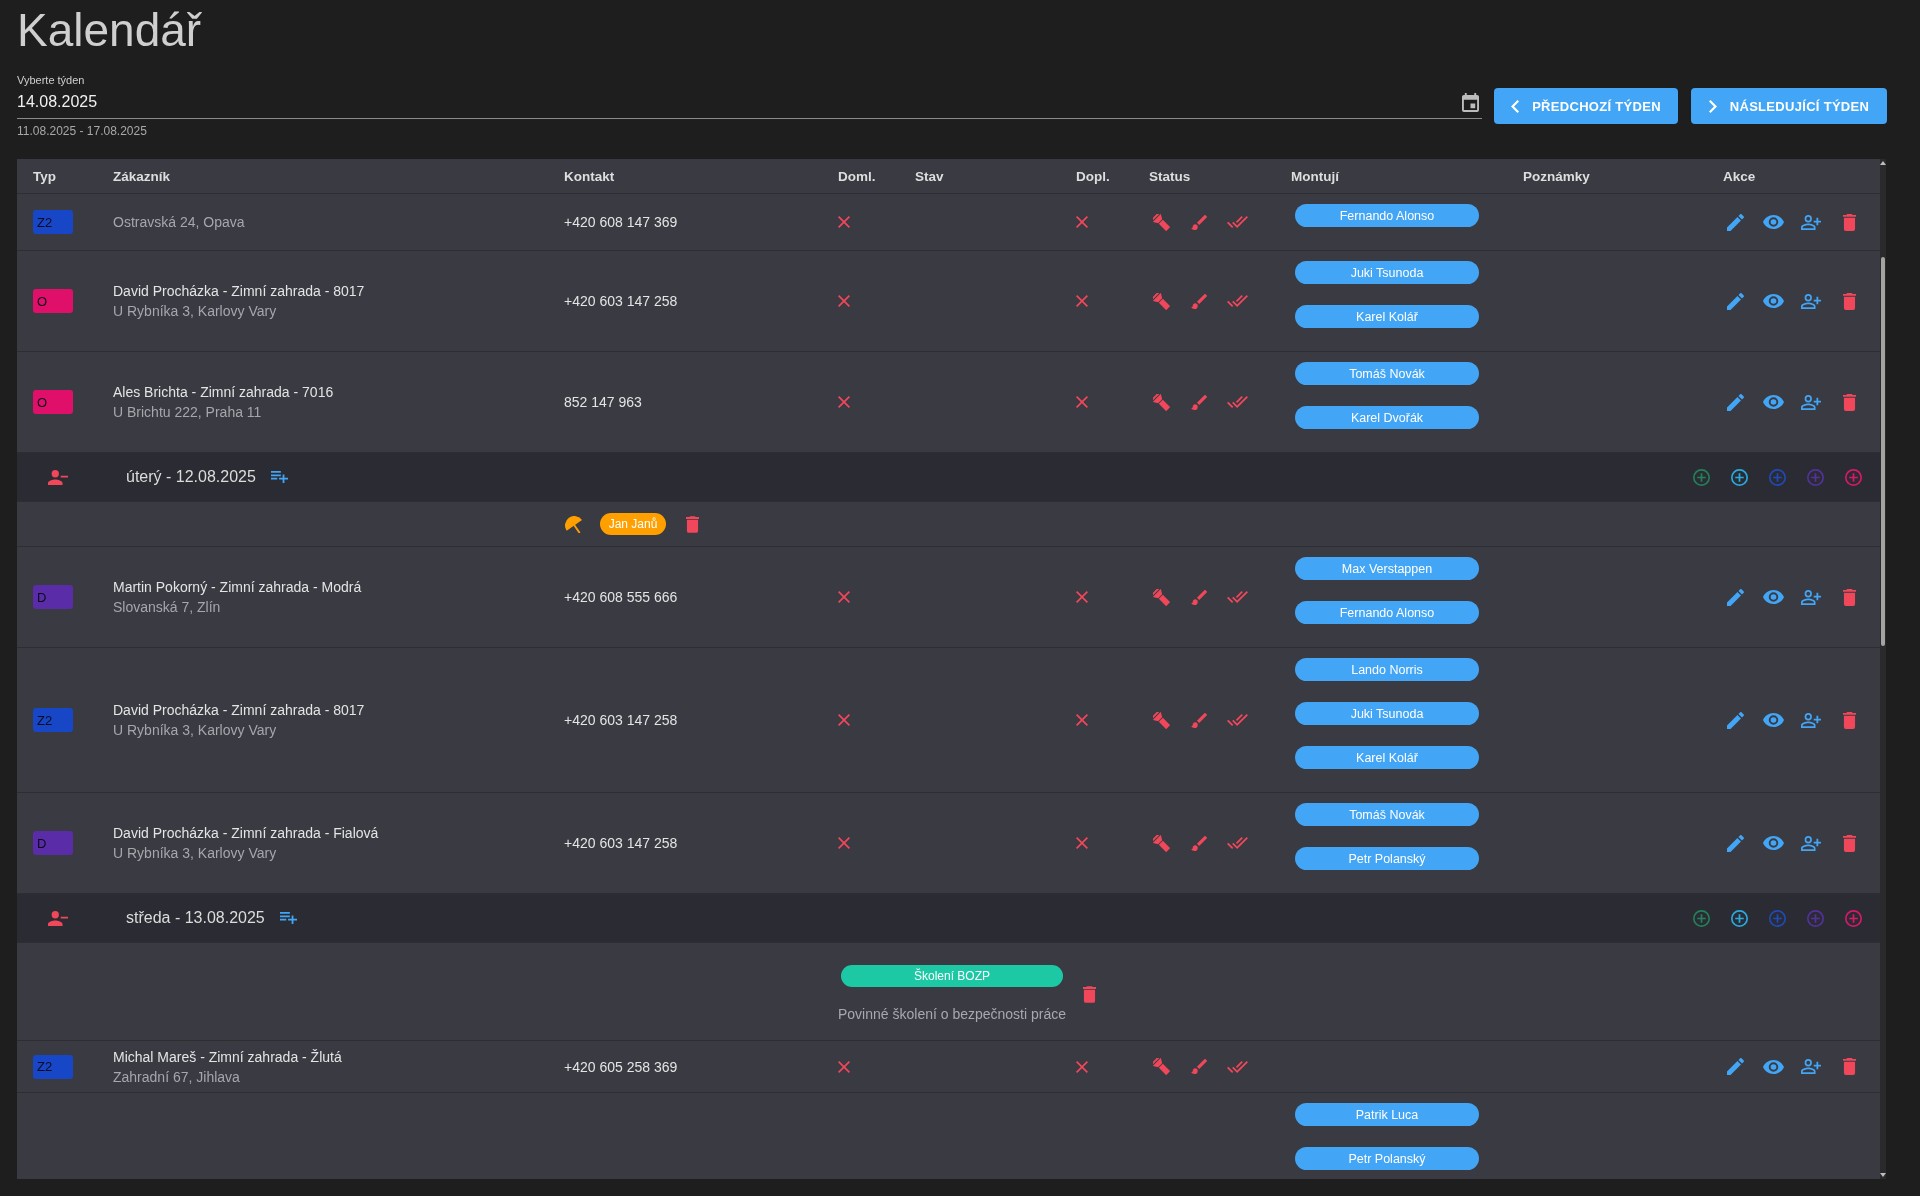 The height and width of the screenshot is (1196, 1920). What do you see at coordinates (227, 1057) in the screenshot?
I see `customer-name: Michal Mareš - Zimní zahrada - Žlutá` at bounding box center [227, 1057].